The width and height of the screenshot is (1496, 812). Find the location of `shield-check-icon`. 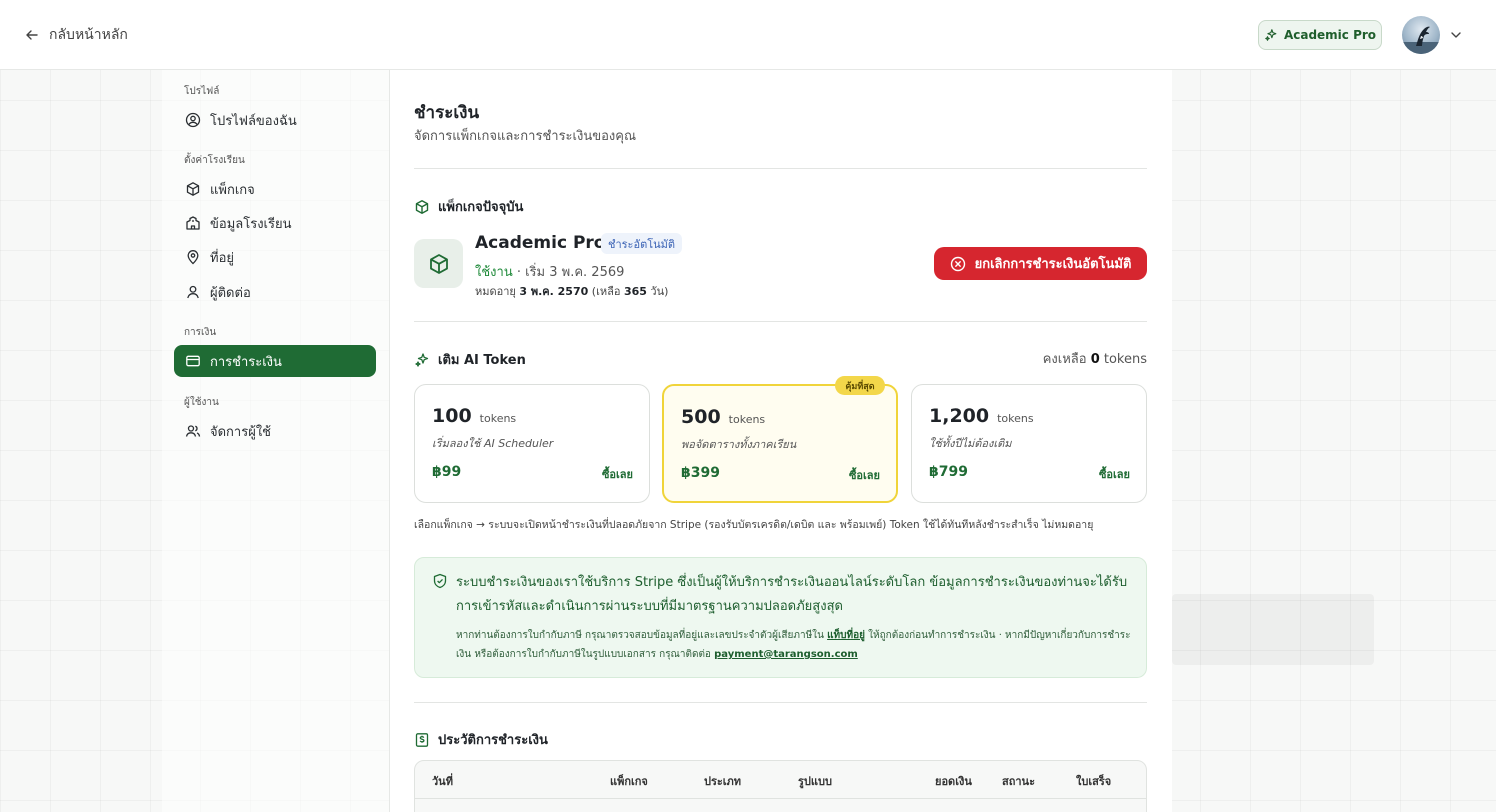

shield-check-icon is located at coordinates (440, 581).